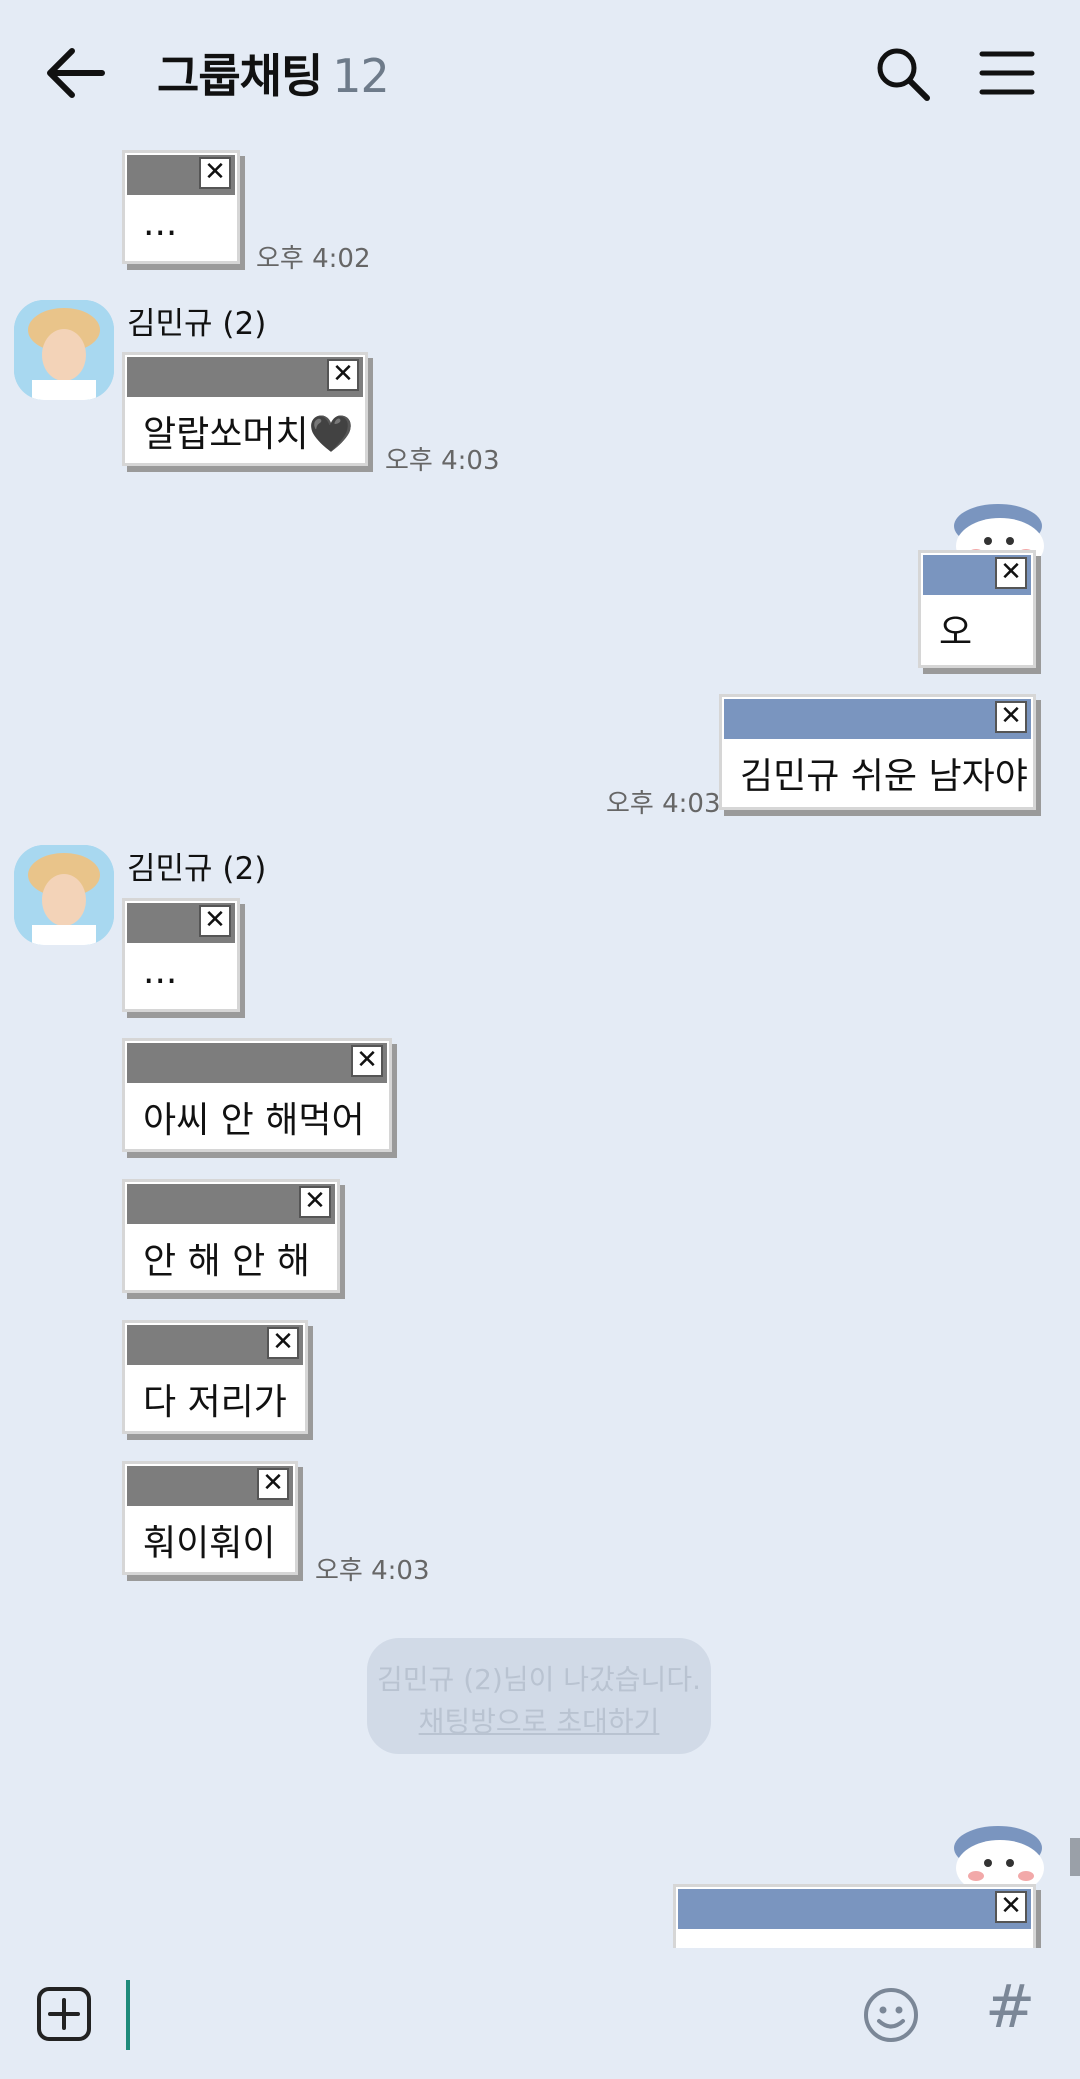 This screenshot has height=2079, width=1080. I want to click on message-text: 다 저리가, so click(215, 1402).